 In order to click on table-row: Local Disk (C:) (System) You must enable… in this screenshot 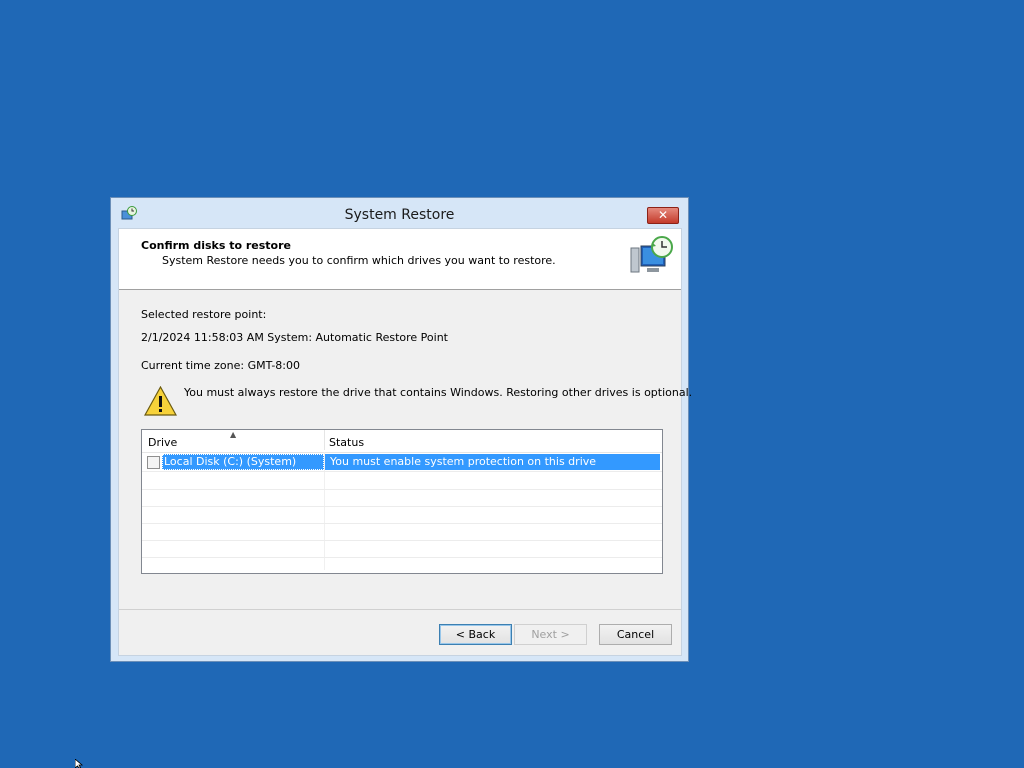, I will do `click(402, 463)`.